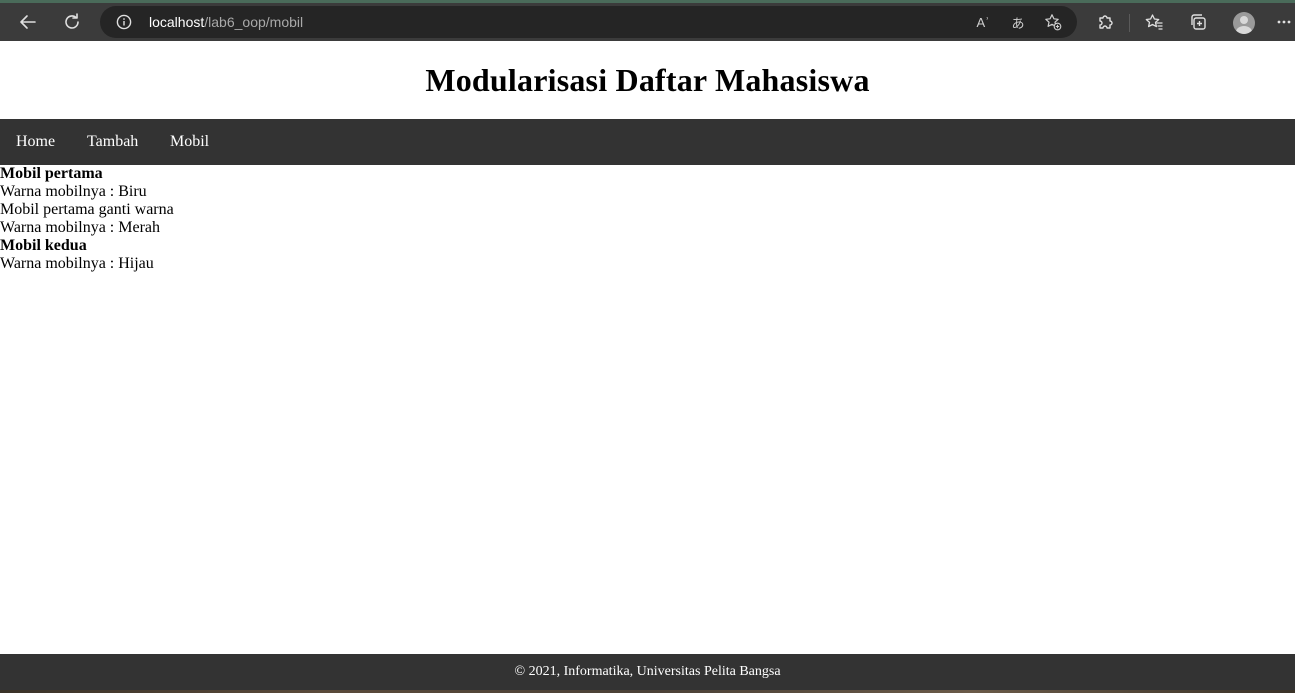  I want to click on page-title: Modularisasi Daftar Mahasiswa, so click(647, 80).